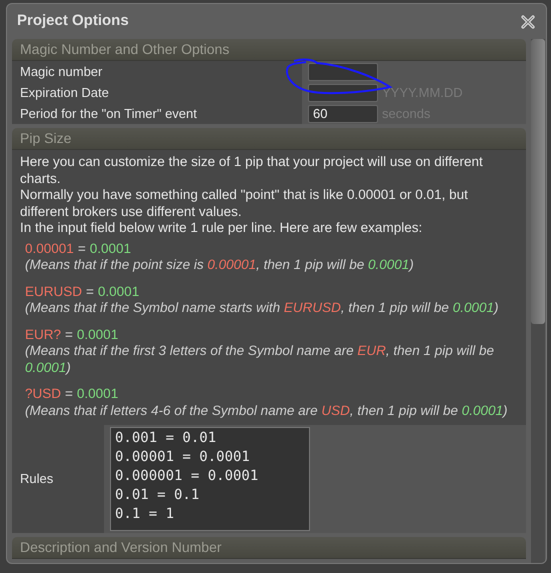  I want to click on field-label: Period for the "on Timer" event, so click(108, 113).